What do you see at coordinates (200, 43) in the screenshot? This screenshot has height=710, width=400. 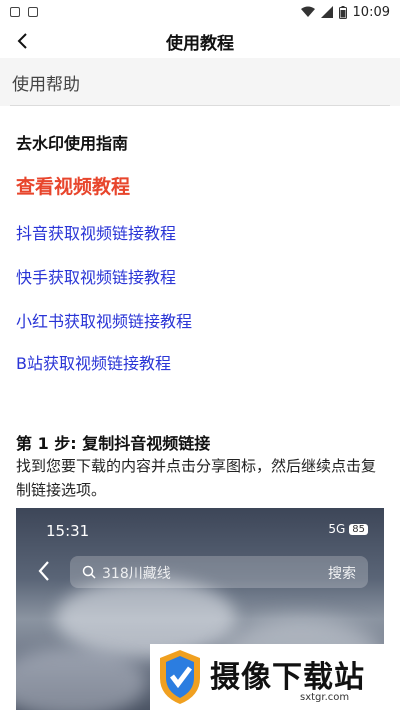 I see `page-title: 使用教程` at bounding box center [200, 43].